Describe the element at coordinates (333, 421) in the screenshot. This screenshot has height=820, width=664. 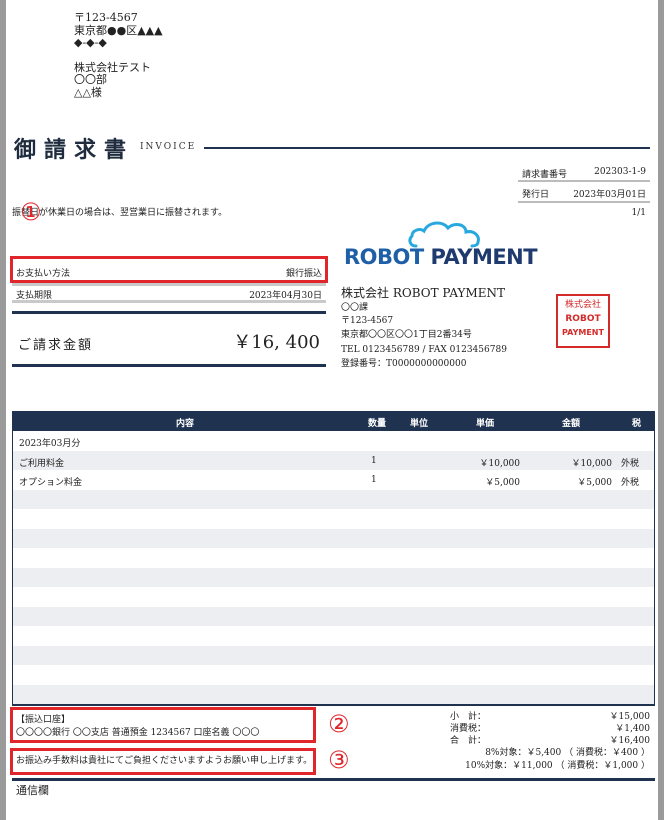
I see `items-table-header: 内容 数量 単位 単価 金額 税` at that location.